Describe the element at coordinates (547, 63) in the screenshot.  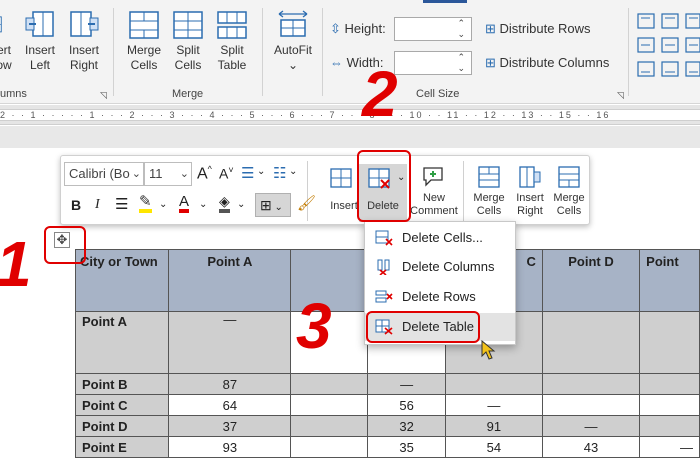
I see `distribute-columns-button: ⊞ Distribute Columns` at that location.